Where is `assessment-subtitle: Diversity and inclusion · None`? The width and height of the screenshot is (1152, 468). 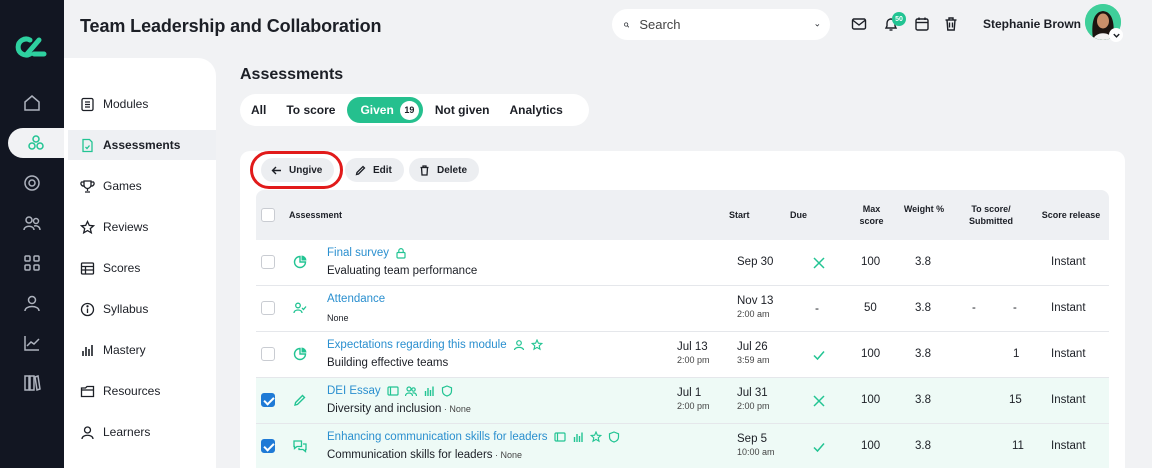
assessment-subtitle: Diversity and inclusion · None is located at coordinates (399, 409).